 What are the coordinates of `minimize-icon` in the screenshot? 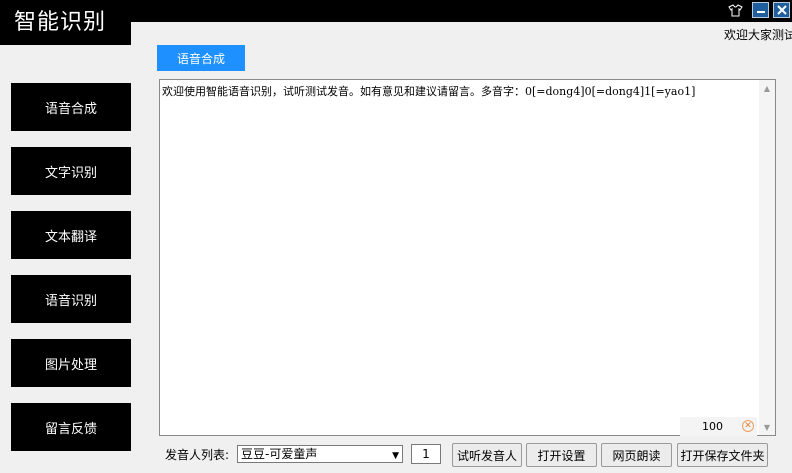 It's located at (760, 12).